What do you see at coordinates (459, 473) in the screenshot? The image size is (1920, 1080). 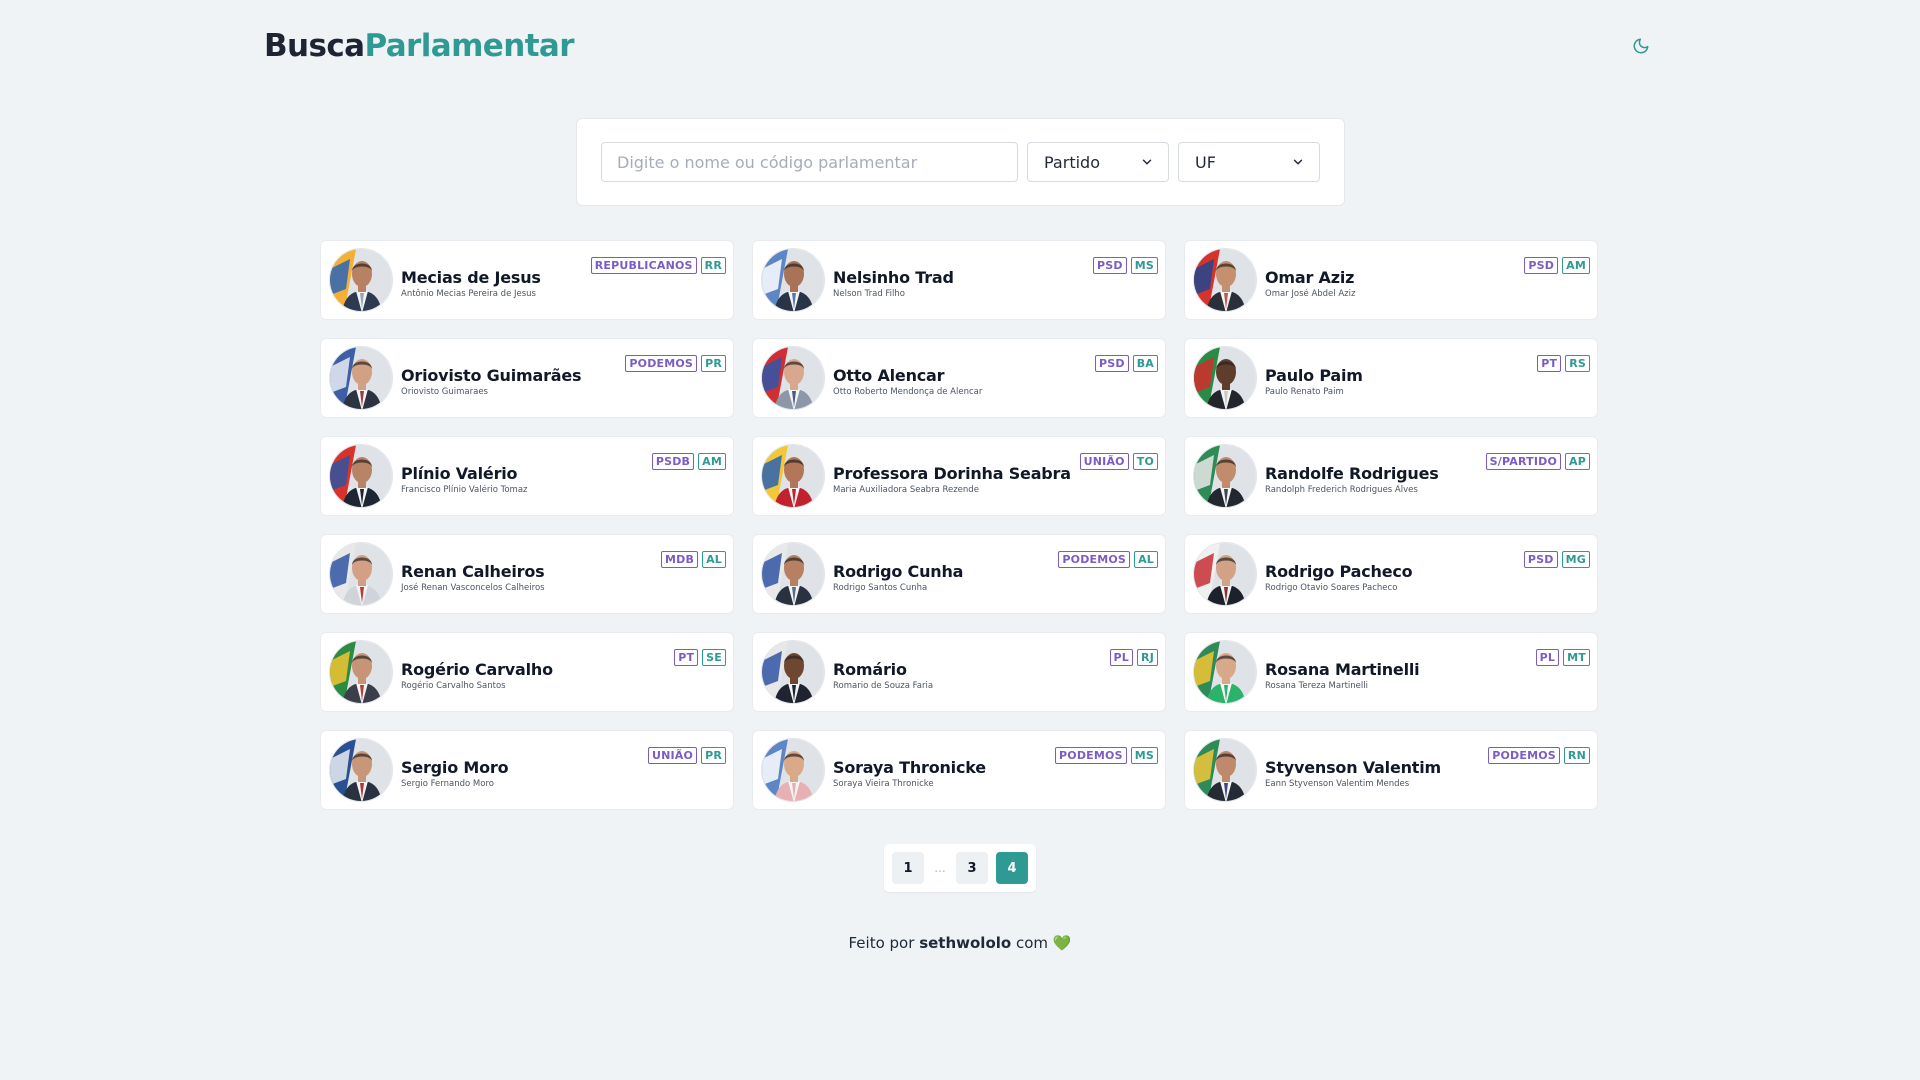 I see `senator-name: Plínio Valério` at bounding box center [459, 473].